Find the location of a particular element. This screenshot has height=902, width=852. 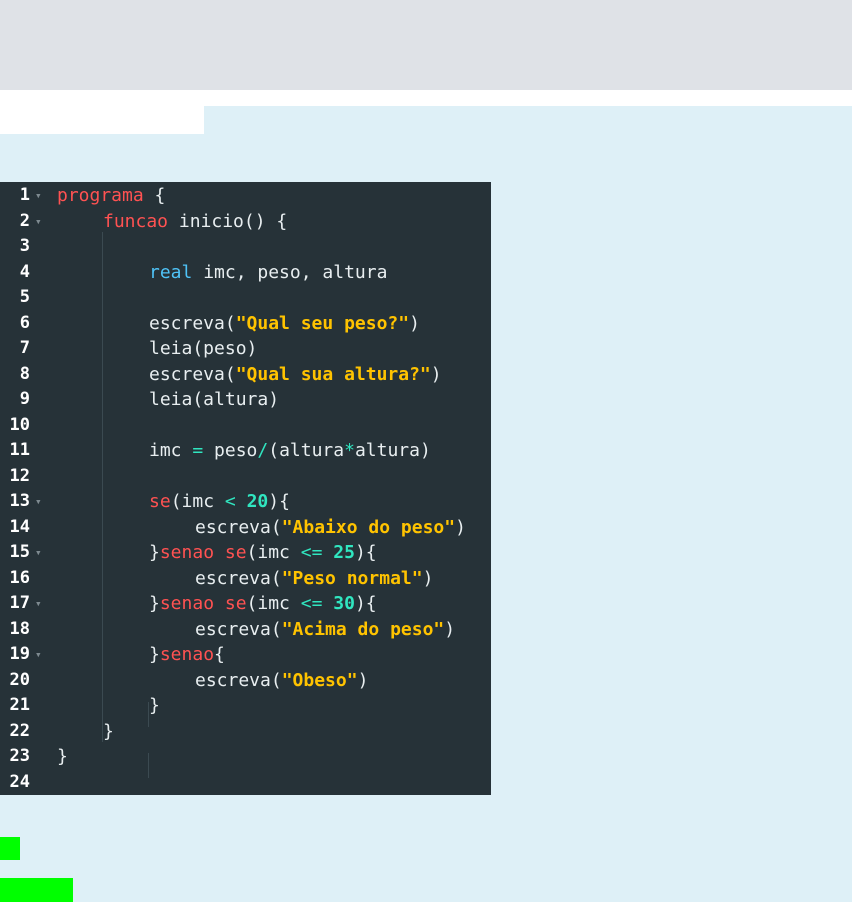

code-line: 15 ▾}senao se(imc <= 25){ is located at coordinates (245, 553).